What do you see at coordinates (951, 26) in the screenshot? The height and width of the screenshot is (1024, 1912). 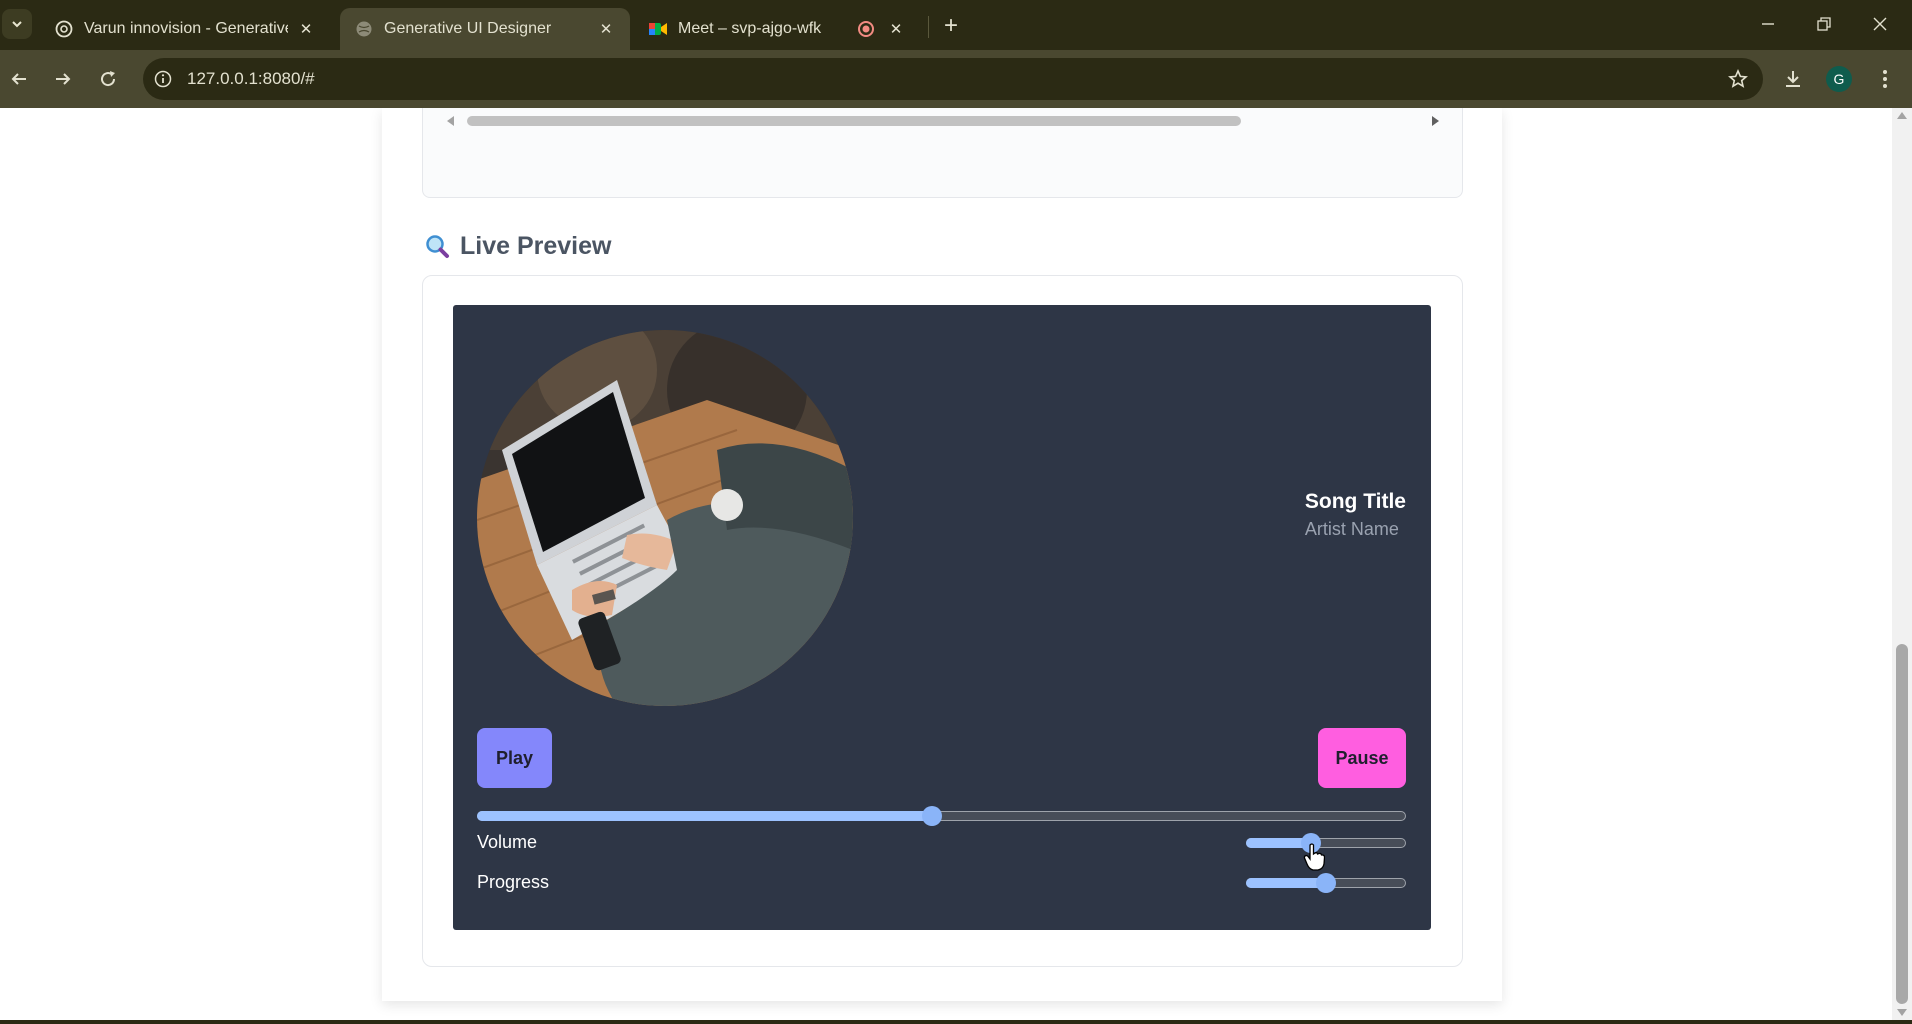 I see `new-tab-button: +` at bounding box center [951, 26].